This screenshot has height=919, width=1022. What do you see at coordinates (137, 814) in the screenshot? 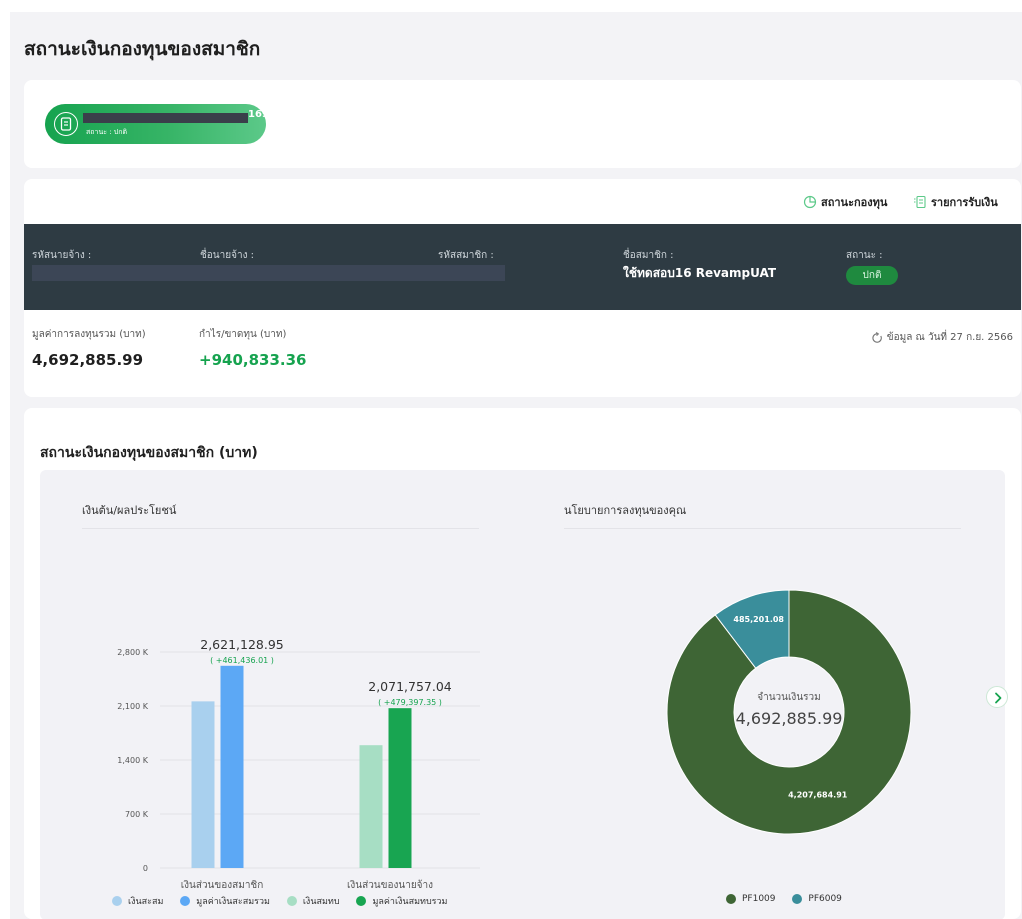
I see `y-tick-label: 700 K` at bounding box center [137, 814].